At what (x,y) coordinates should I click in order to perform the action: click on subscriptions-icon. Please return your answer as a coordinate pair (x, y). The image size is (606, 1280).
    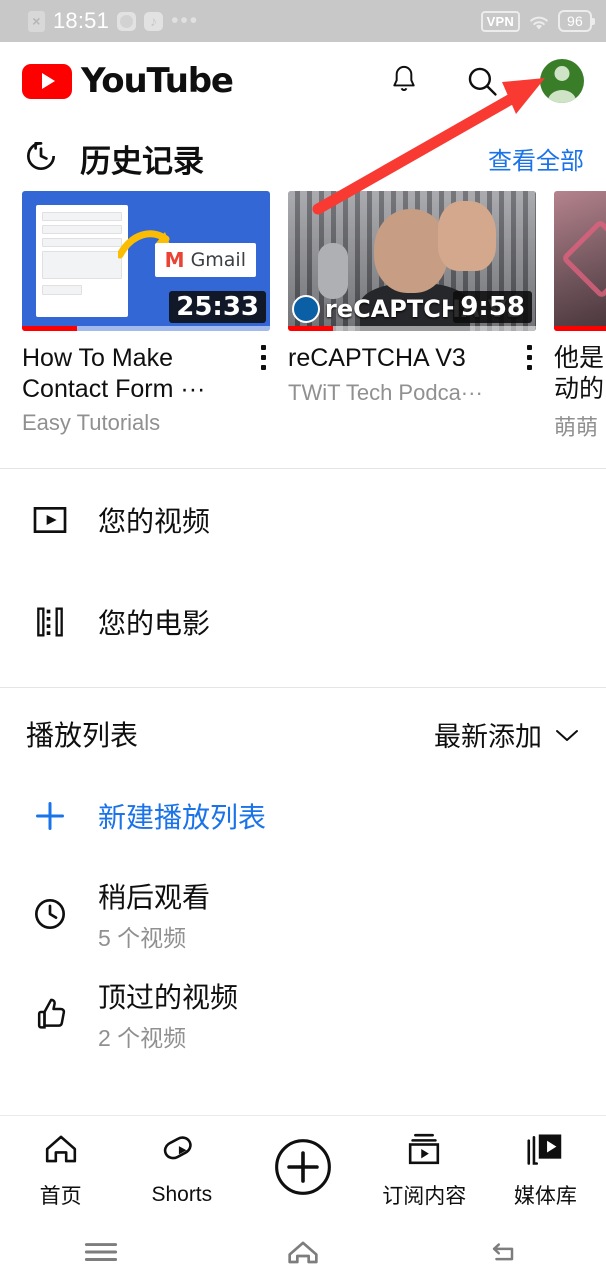
    Looking at the image, I should click on (424, 1151).